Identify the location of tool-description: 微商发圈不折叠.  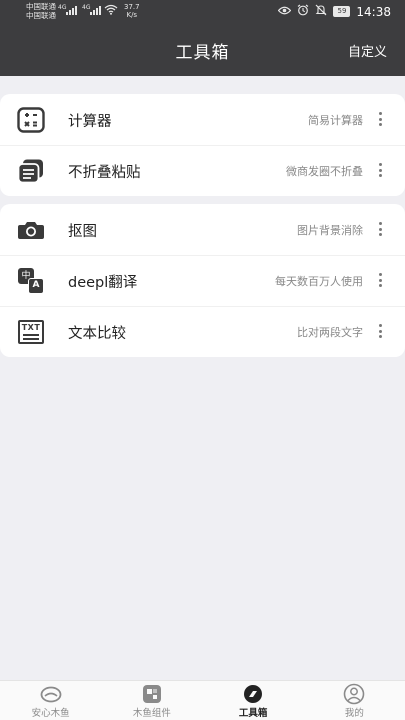
(324, 171).